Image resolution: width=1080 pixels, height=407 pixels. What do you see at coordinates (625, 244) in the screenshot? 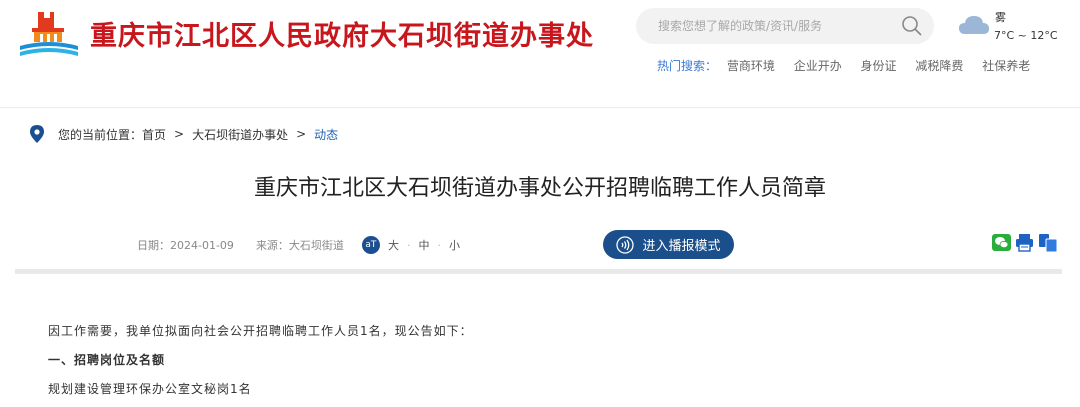
I see `broadcast-icon` at bounding box center [625, 244].